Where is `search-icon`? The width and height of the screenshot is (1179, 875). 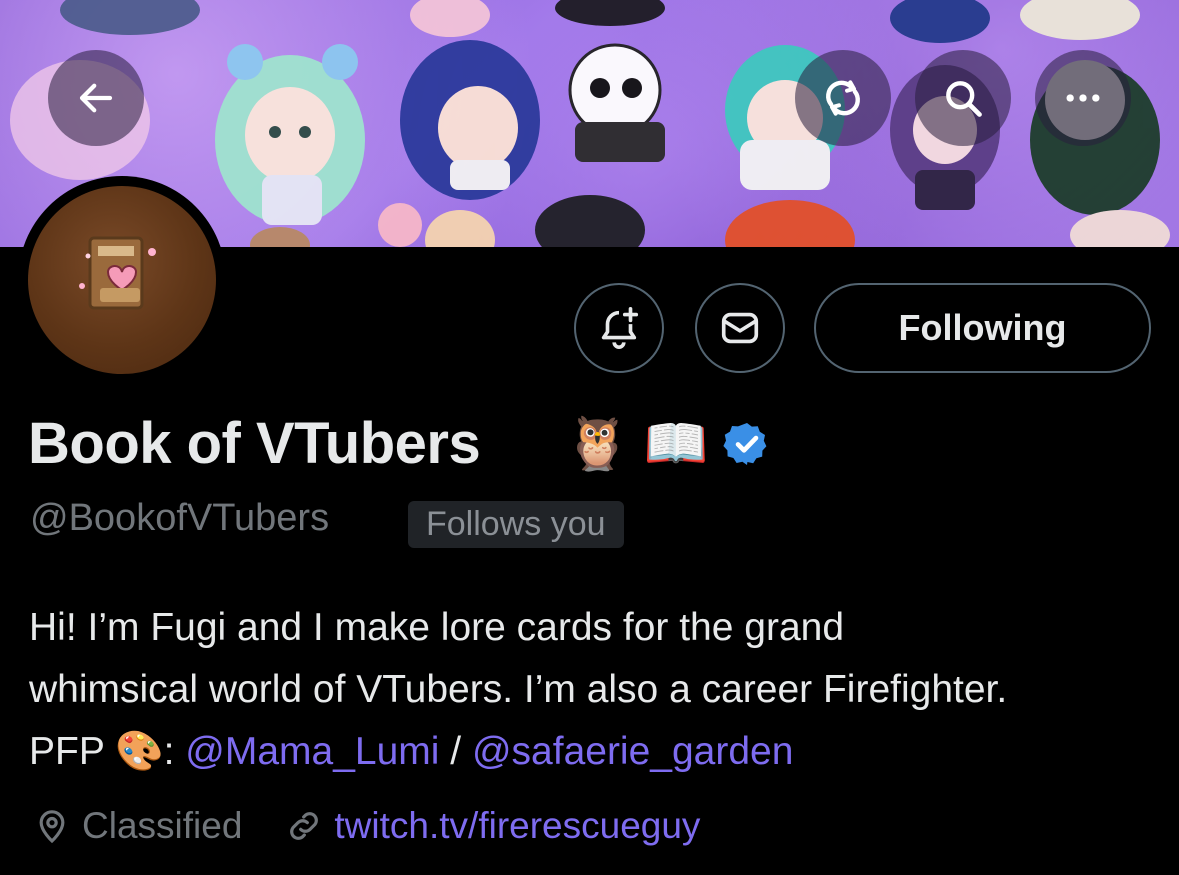
search-icon is located at coordinates (964, 99).